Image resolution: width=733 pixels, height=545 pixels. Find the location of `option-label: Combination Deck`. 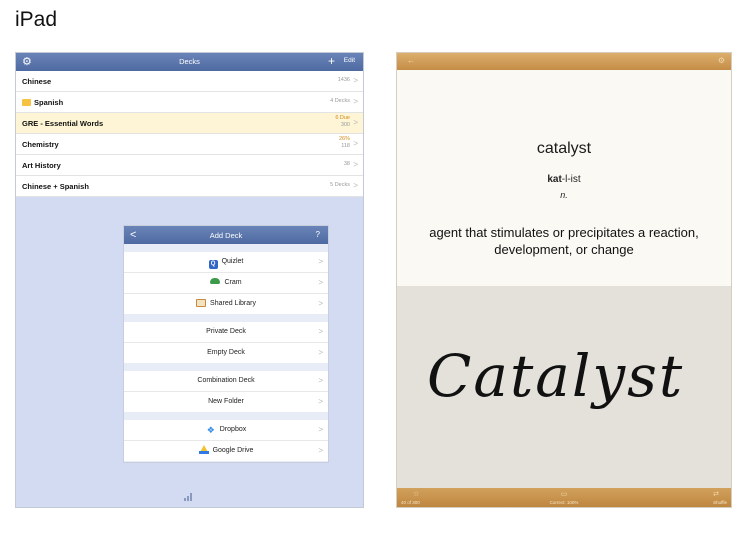

option-label: Combination Deck is located at coordinates (226, 380).